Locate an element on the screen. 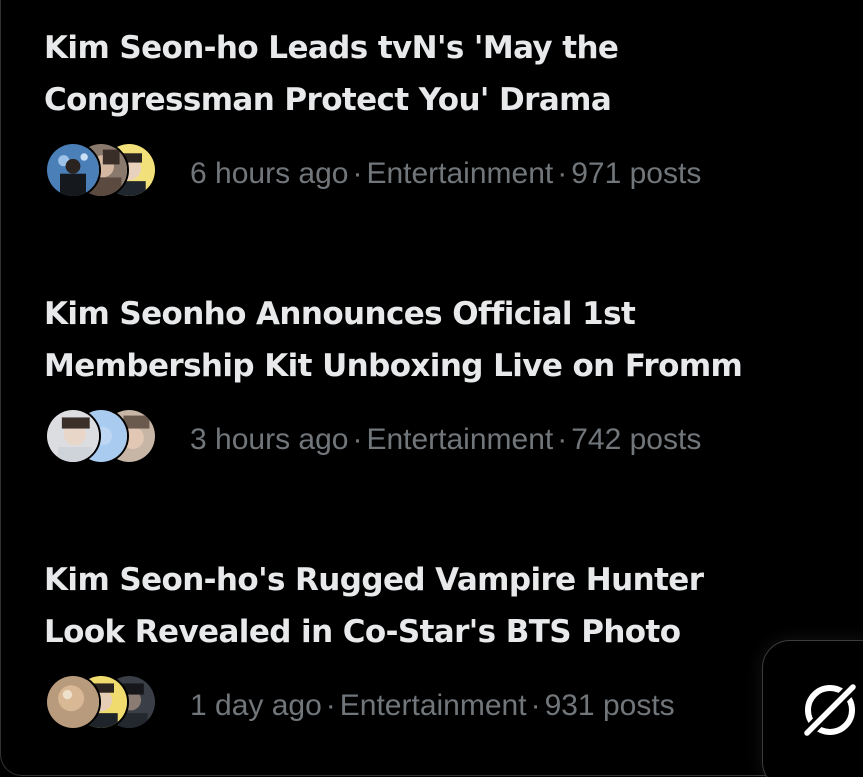 This screenshot has height=777, width=863. story-post-count: 971 posts is located at coordinates (636, 173).